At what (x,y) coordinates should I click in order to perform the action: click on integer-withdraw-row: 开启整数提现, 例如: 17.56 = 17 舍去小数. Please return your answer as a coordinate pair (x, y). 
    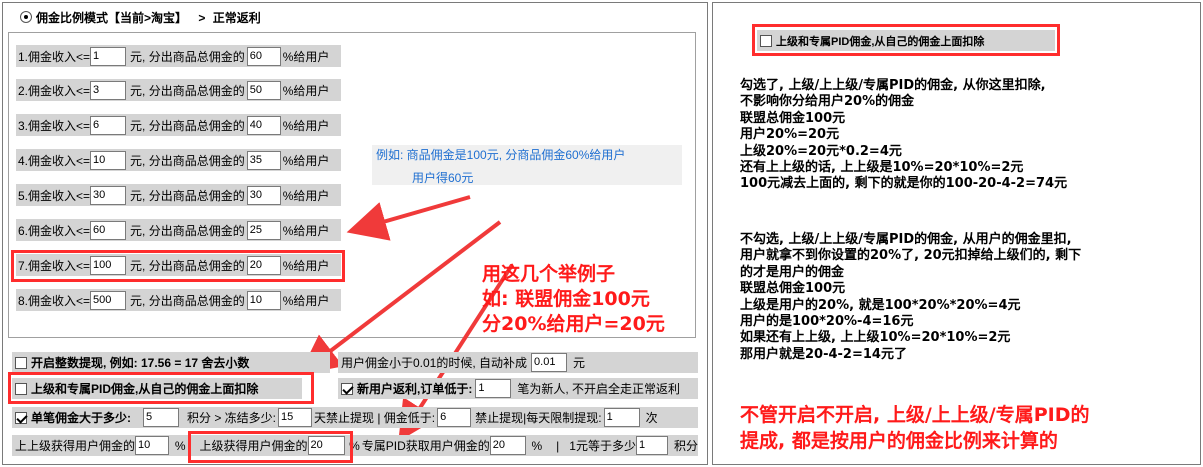
    Looking at the image, I should click on (171, 362).